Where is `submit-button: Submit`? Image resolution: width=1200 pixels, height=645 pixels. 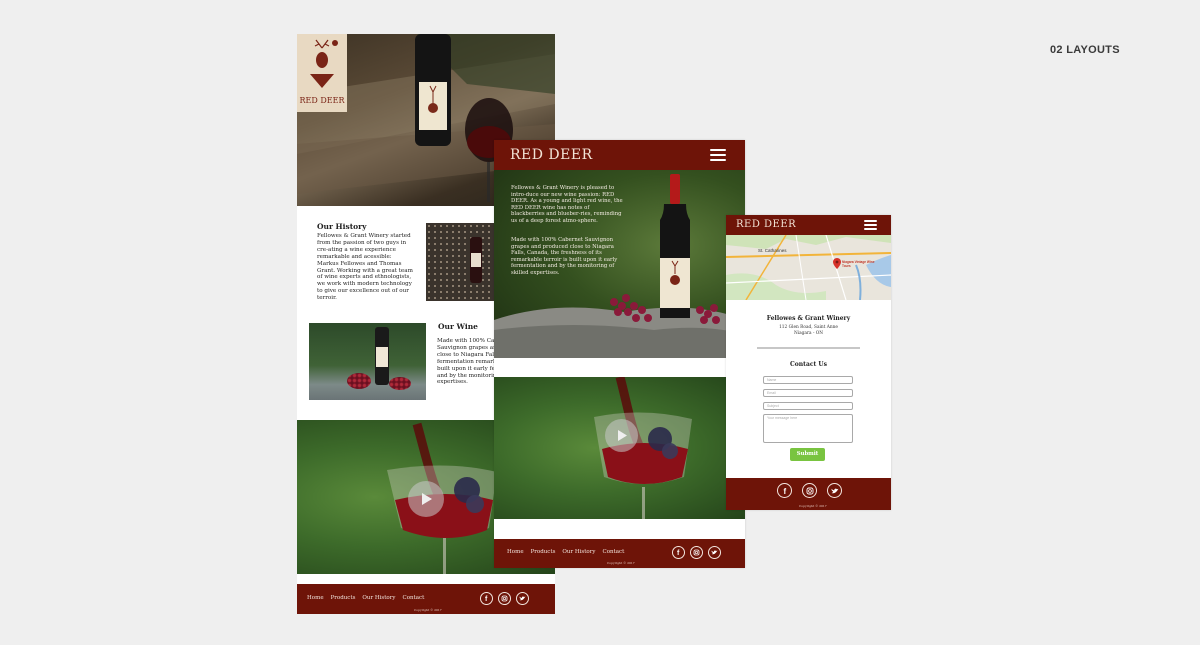 submit-button: Submit is located at coordinates (807, 454).